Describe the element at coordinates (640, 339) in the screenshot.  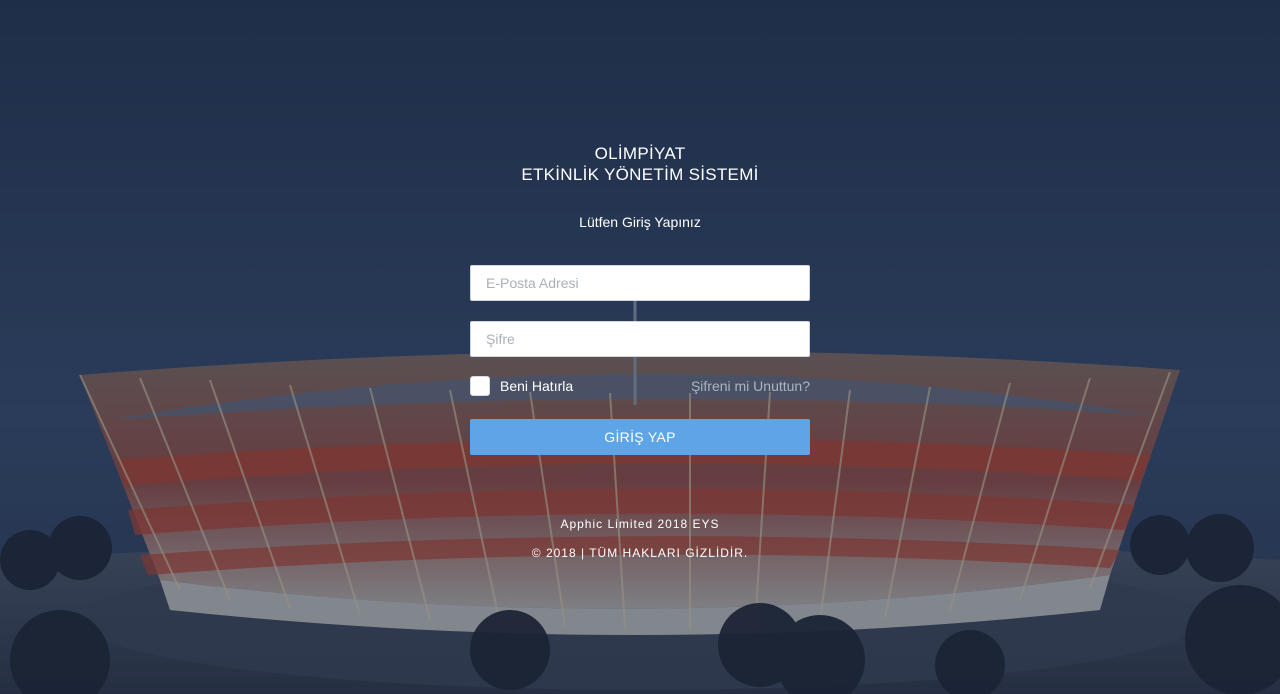
I see `password-field` at that location.